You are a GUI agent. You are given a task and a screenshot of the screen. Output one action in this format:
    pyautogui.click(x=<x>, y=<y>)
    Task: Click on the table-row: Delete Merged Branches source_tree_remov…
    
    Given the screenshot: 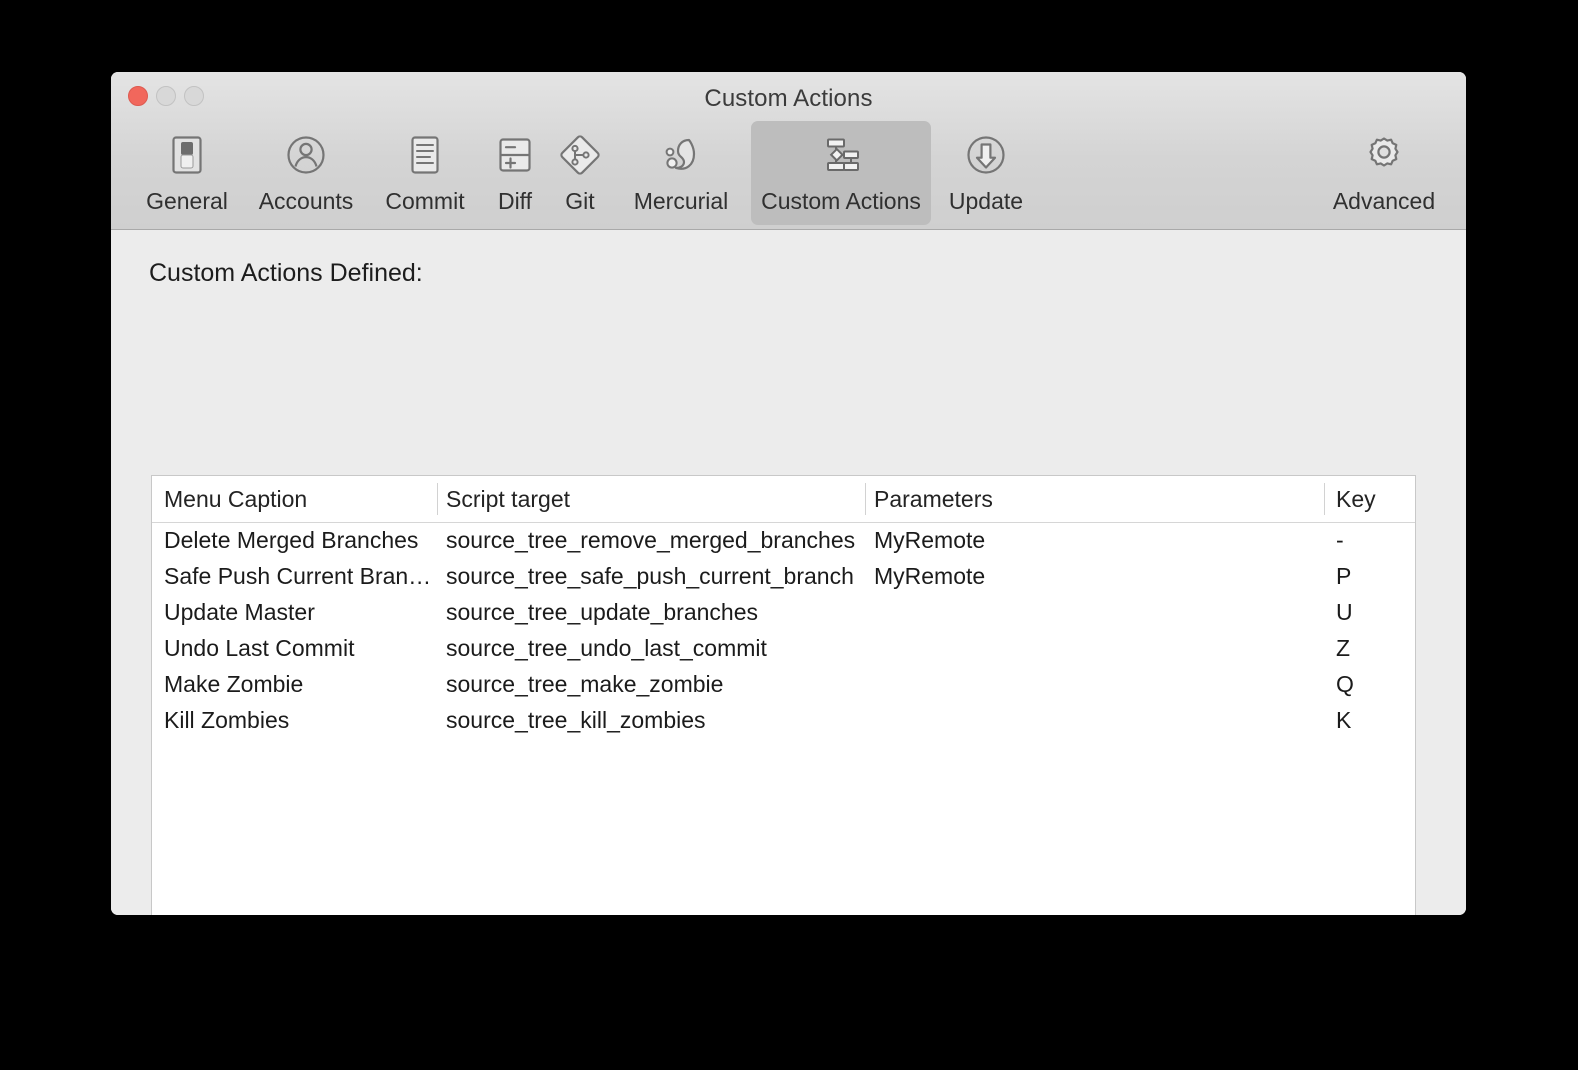 What is the action you would take?
    pyautogui.click(x=783, y=541)
    